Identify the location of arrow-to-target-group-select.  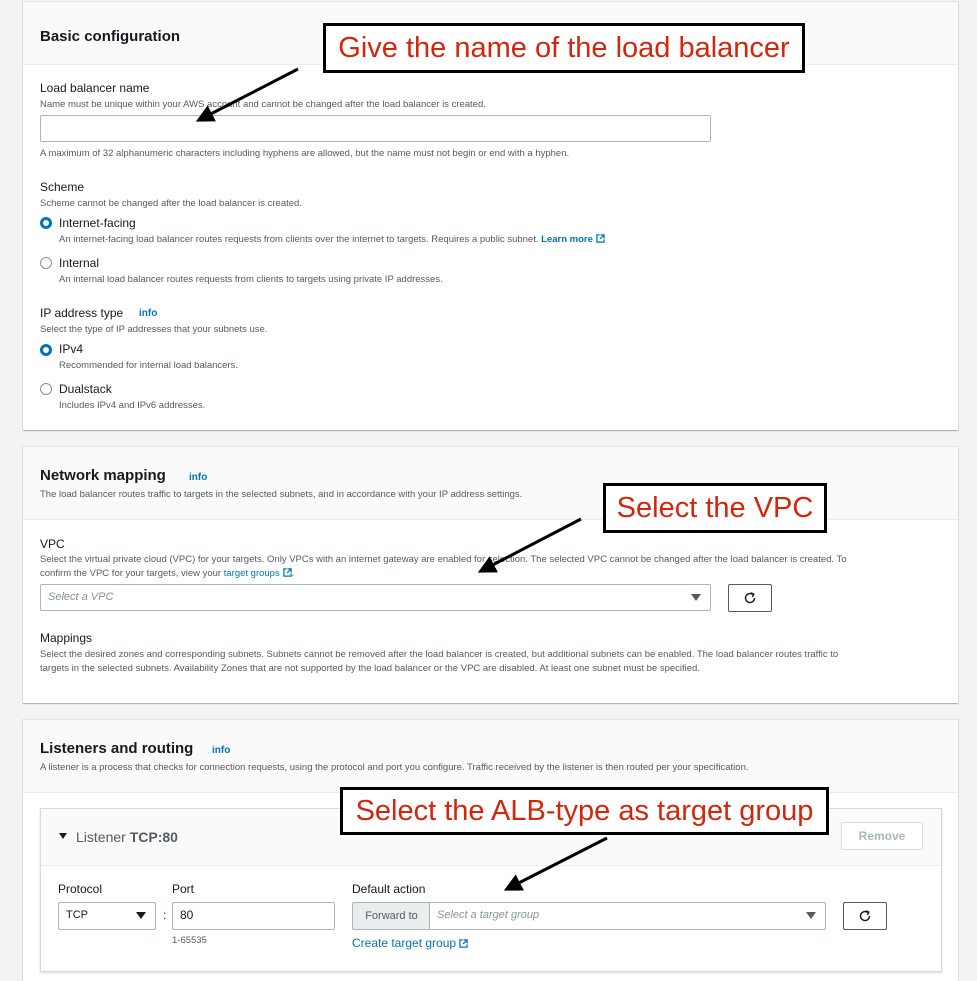
(555, 863).